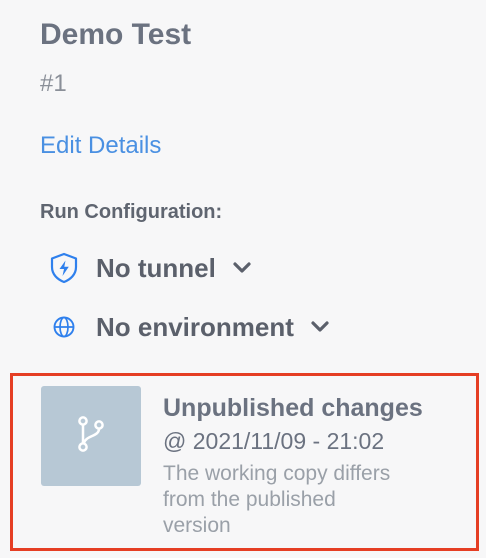 Image resolution: width=486 pixels, height=558 pixels. What do you see at coordinates (64, 268) in the screenshot?
I see `shield-bolt-icon` at bounding box center [64, 268].